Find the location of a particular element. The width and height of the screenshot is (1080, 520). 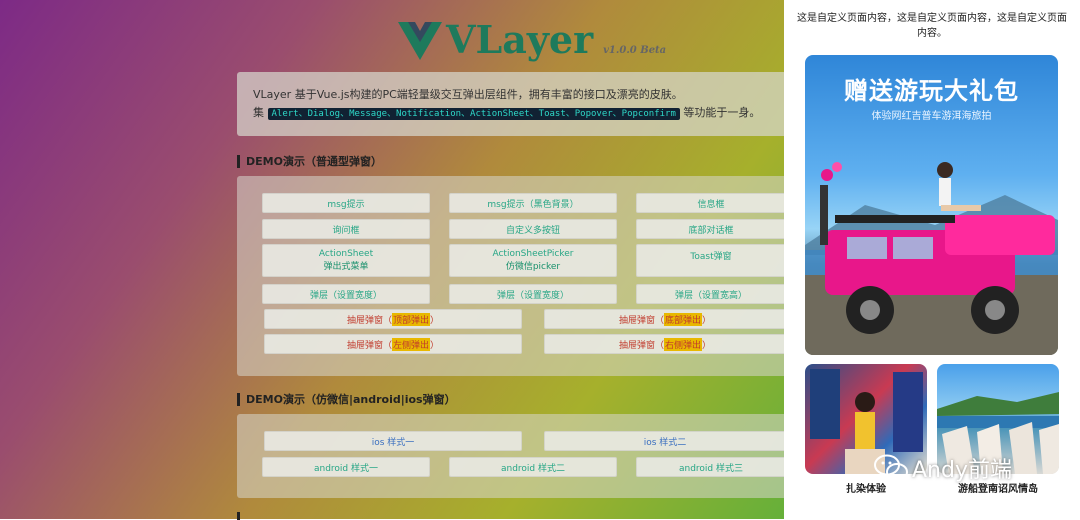

drawer-right-button: 抽屉弹窗（ 右侧弹出） is located at coordinates (665, 344).